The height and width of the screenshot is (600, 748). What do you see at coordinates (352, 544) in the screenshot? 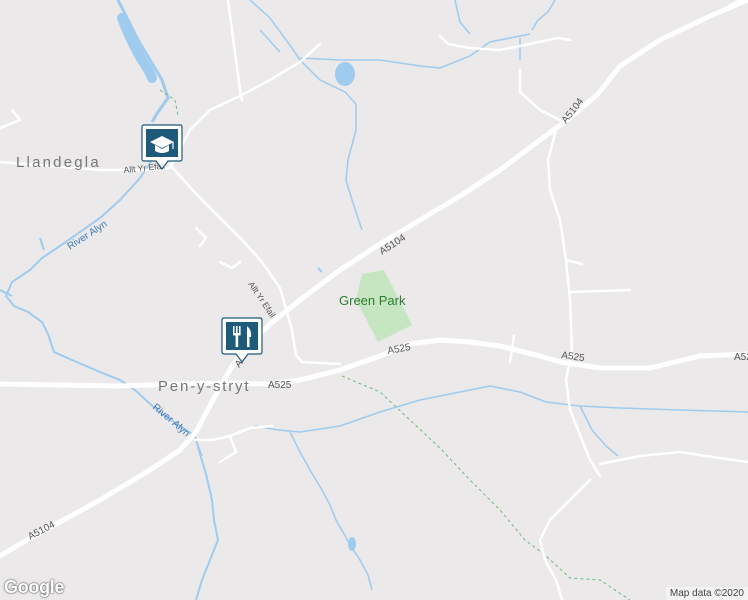
I see `pond-south` at bounding box center [352, 544].